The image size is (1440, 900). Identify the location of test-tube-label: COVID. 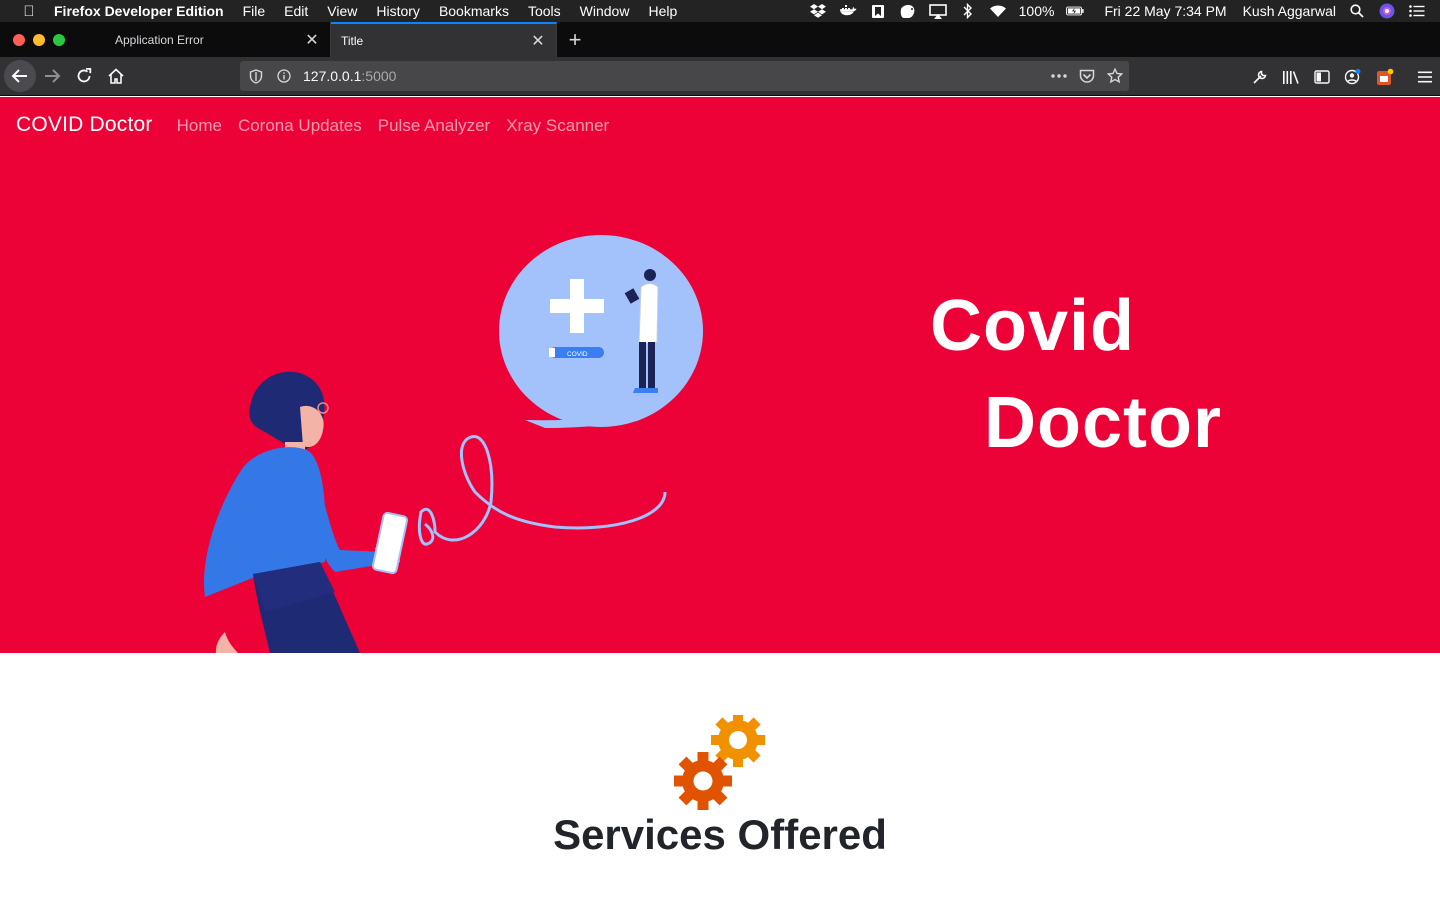
(577, 354).